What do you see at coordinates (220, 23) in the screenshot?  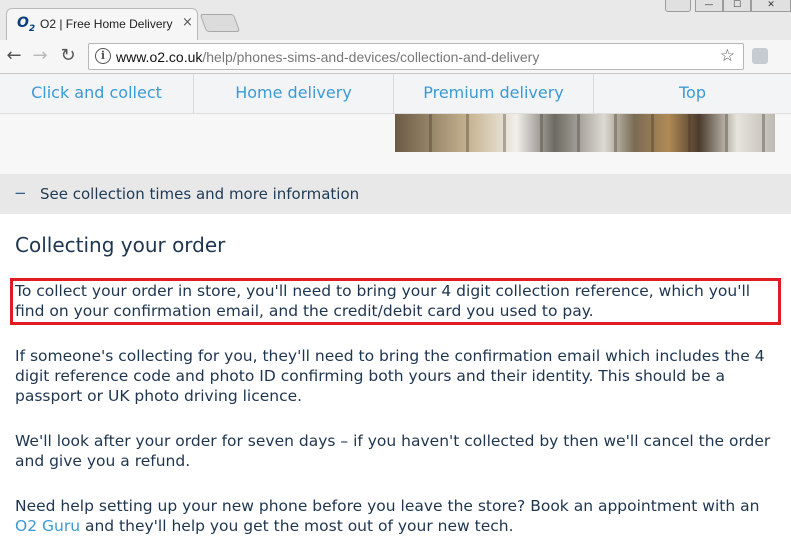 I see `new-tab-button` at bounding box center [220, 23].